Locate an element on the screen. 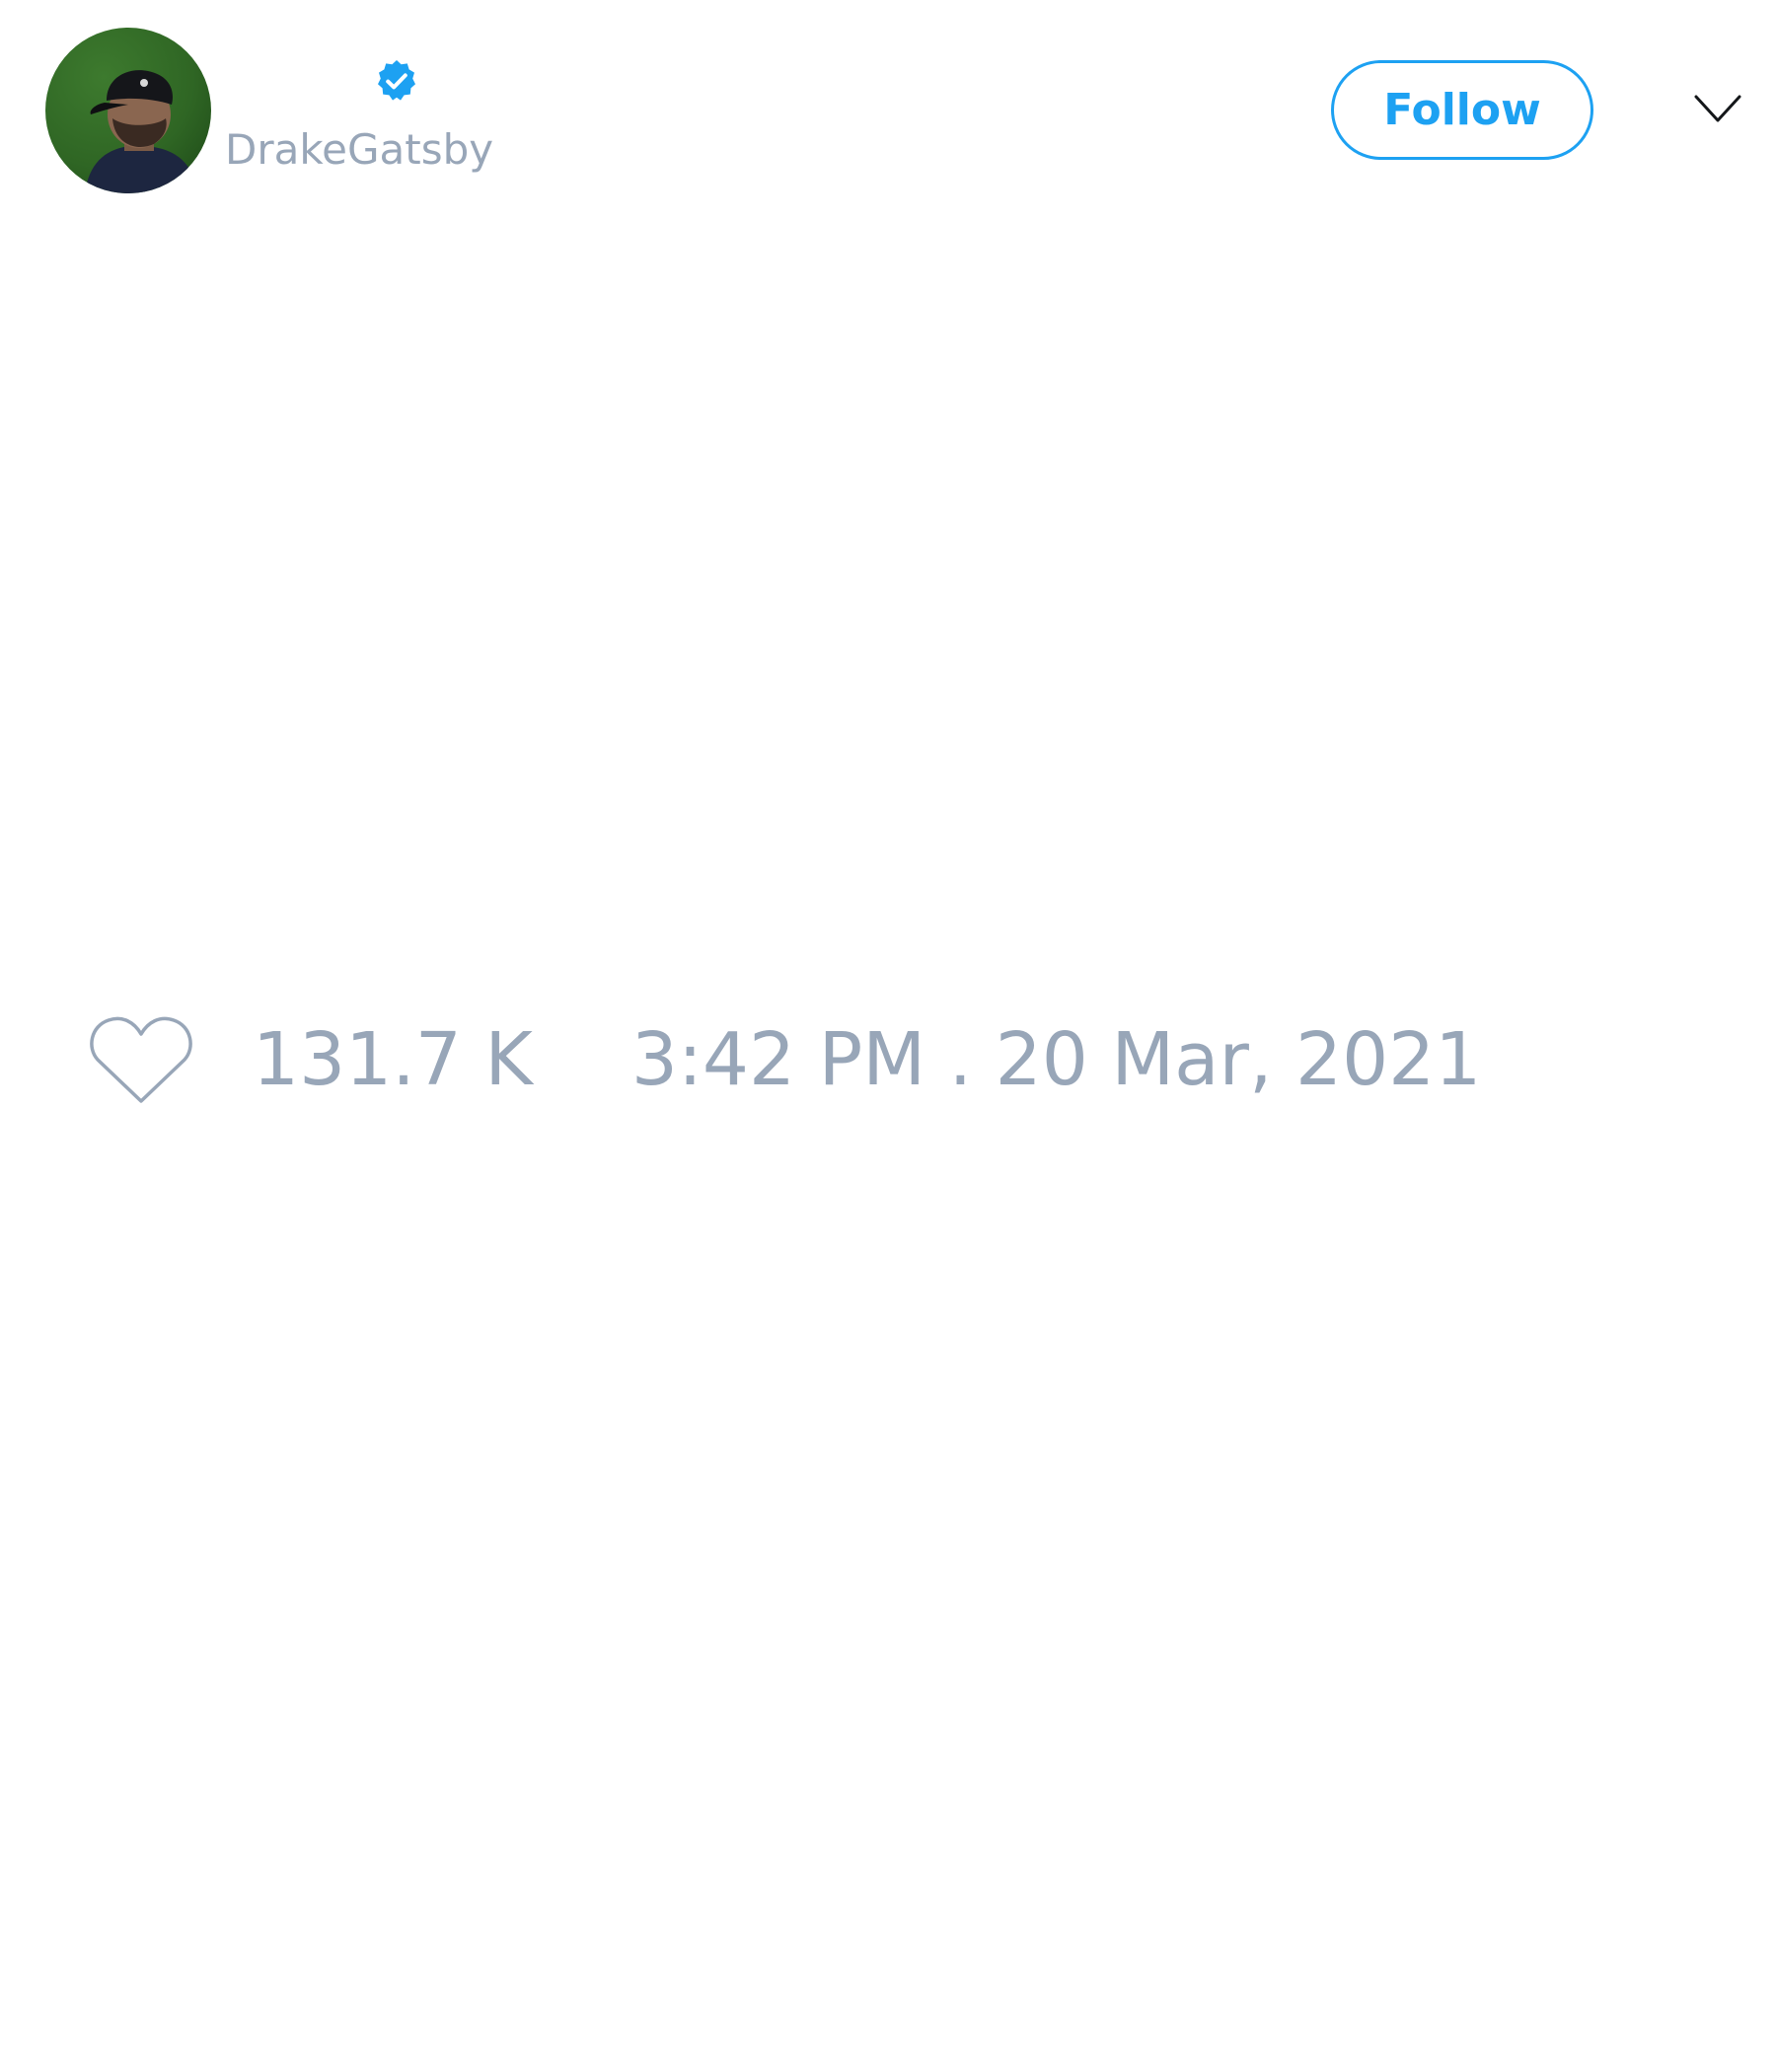 This screenshot has width=1776, height=2072. avatar-image is located at coordinates (128, 111).